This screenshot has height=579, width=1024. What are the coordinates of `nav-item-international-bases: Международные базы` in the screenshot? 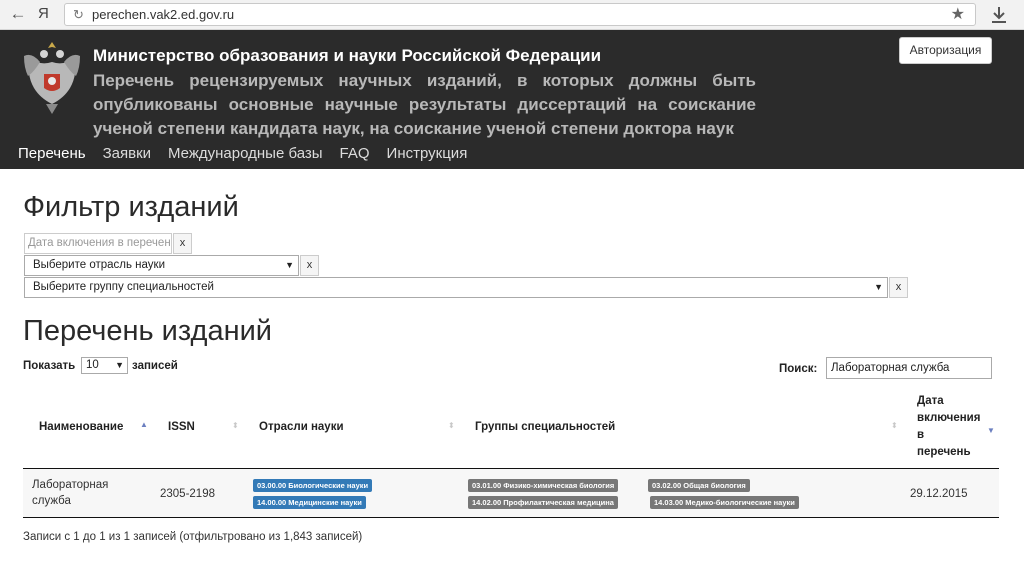 It's located at (245, 154).